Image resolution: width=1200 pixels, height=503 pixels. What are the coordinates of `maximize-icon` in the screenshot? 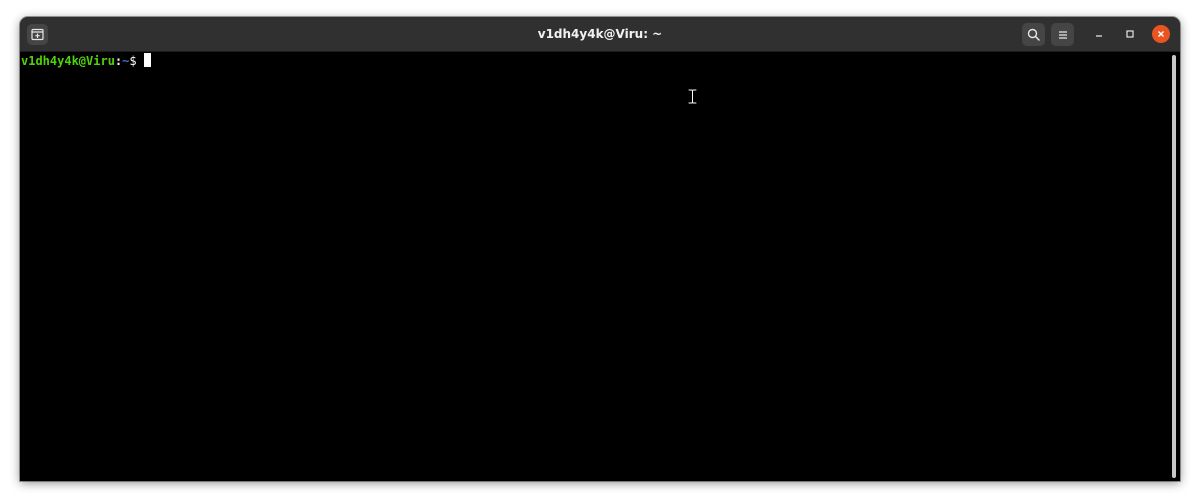 It's located at (1130, 34).